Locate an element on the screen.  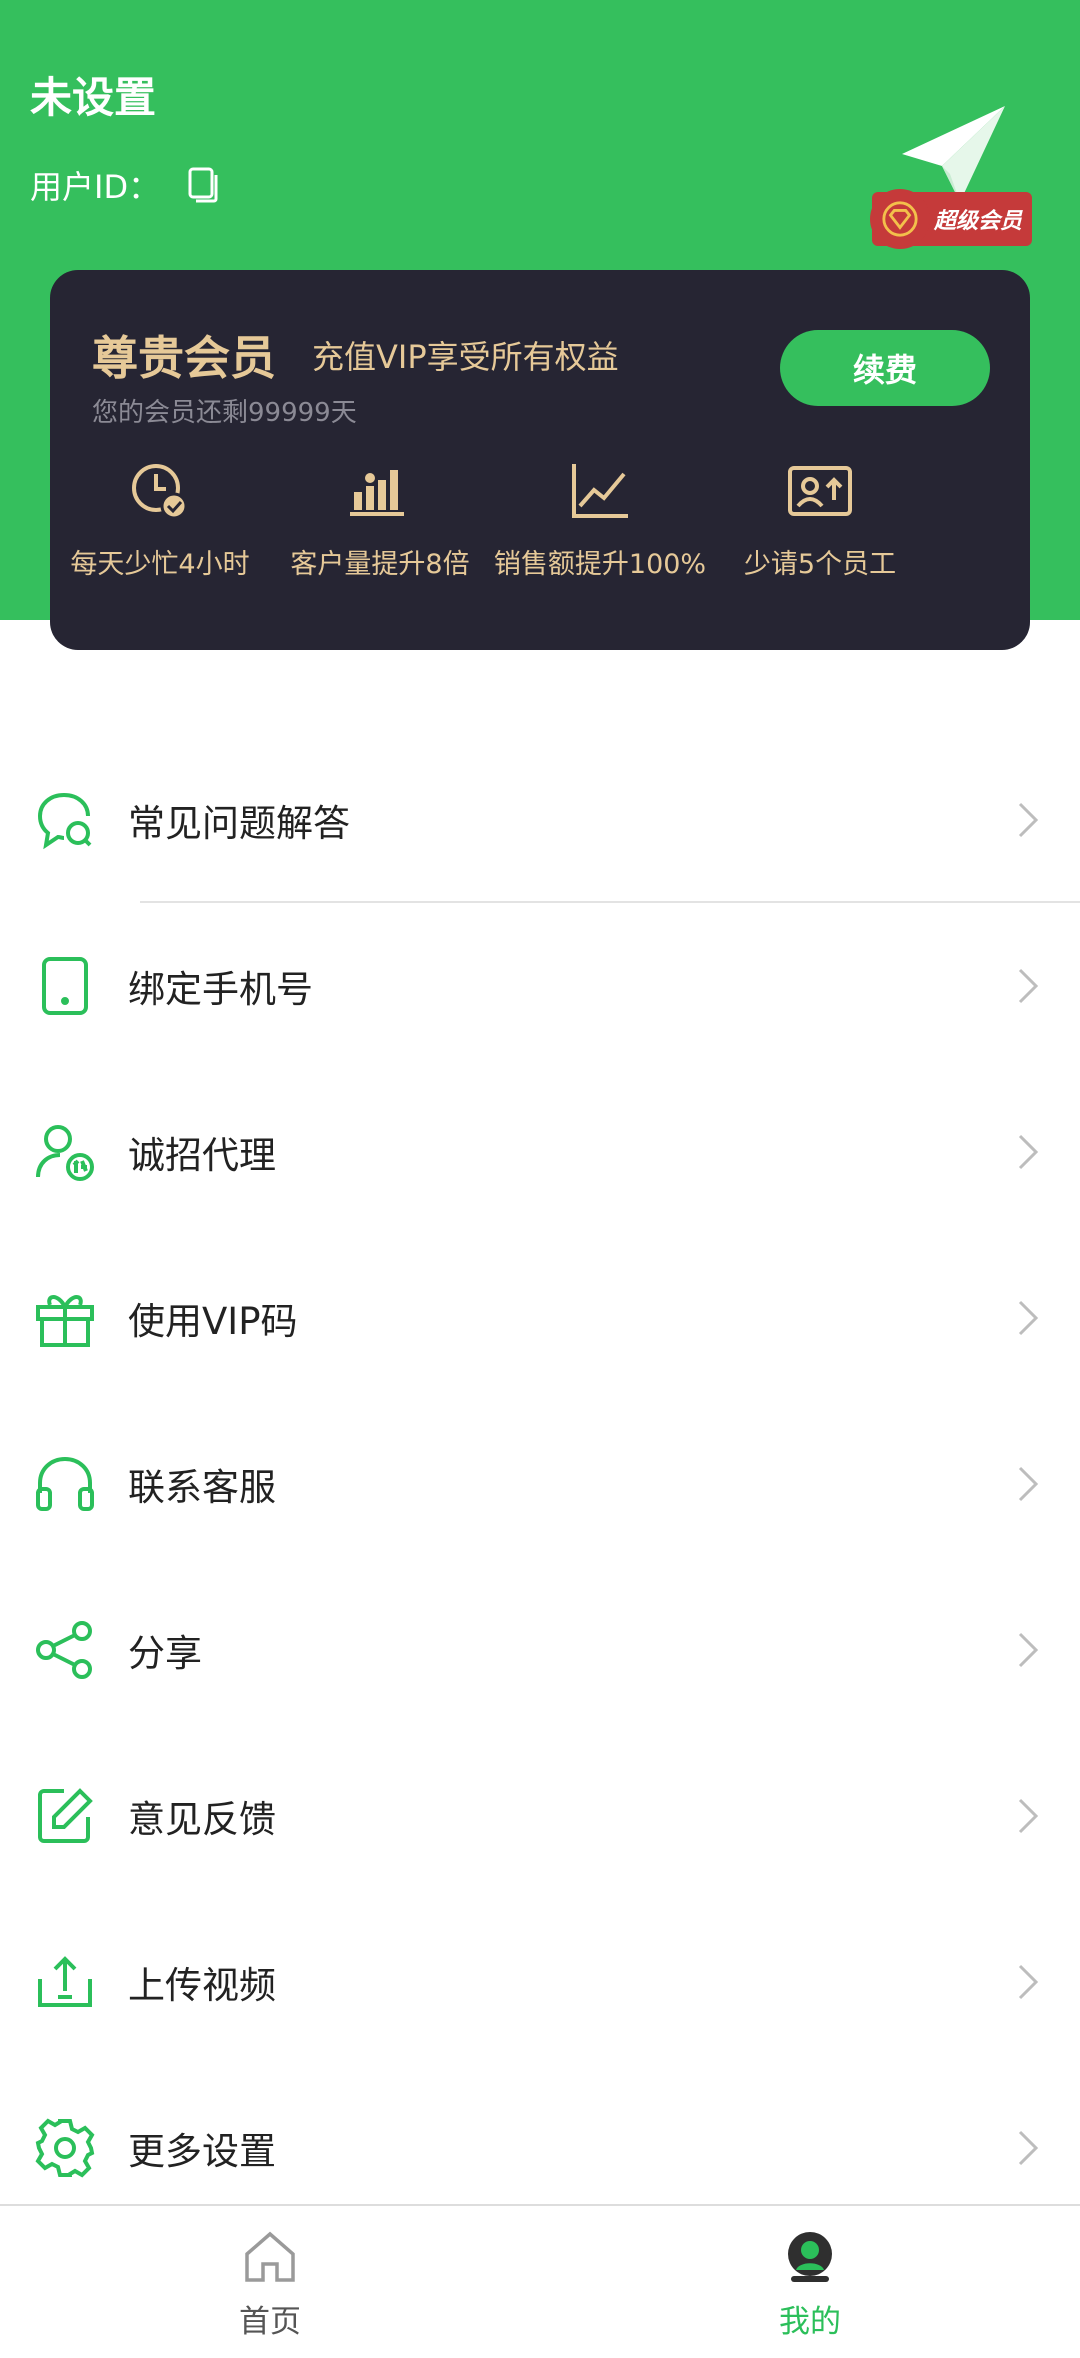
benefit-item: 每天少忙4小时 is located at coordinates (160, 518).